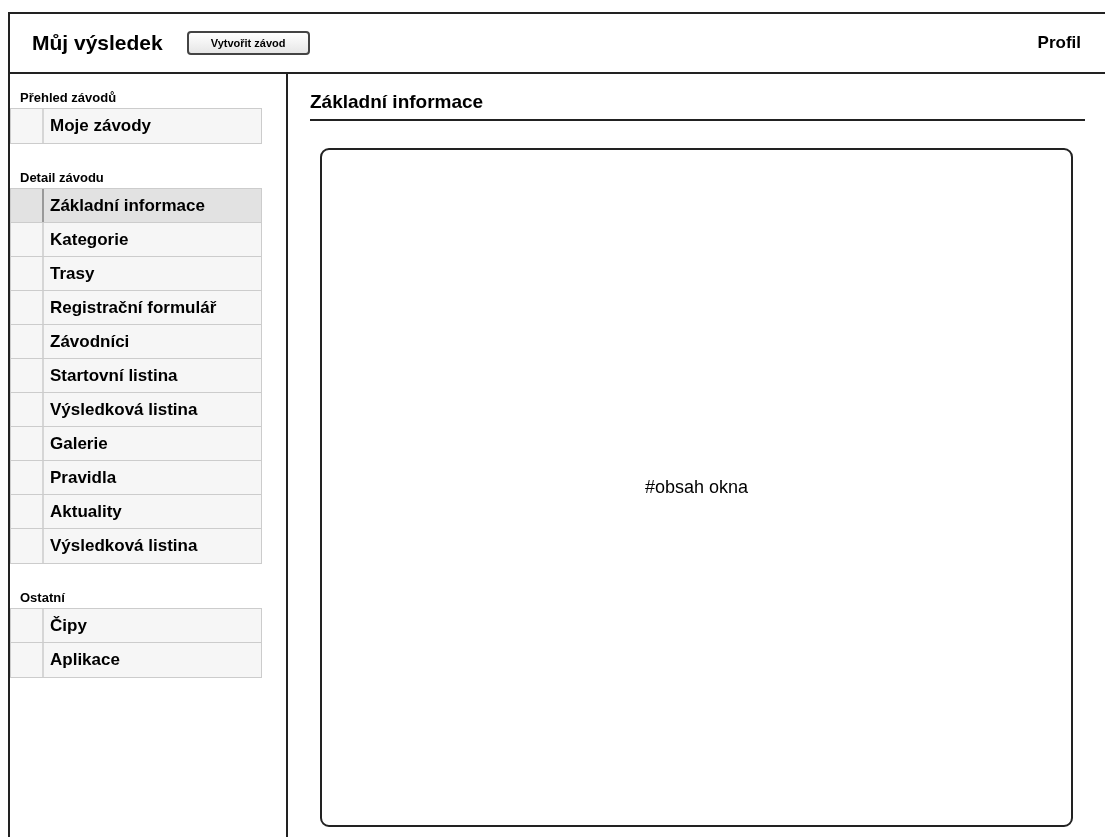 The image size is (1105, 837). Describe the element at coordinates (136, 478) in the screenshot. I see `sidebar-item: Pravidla` at that location.